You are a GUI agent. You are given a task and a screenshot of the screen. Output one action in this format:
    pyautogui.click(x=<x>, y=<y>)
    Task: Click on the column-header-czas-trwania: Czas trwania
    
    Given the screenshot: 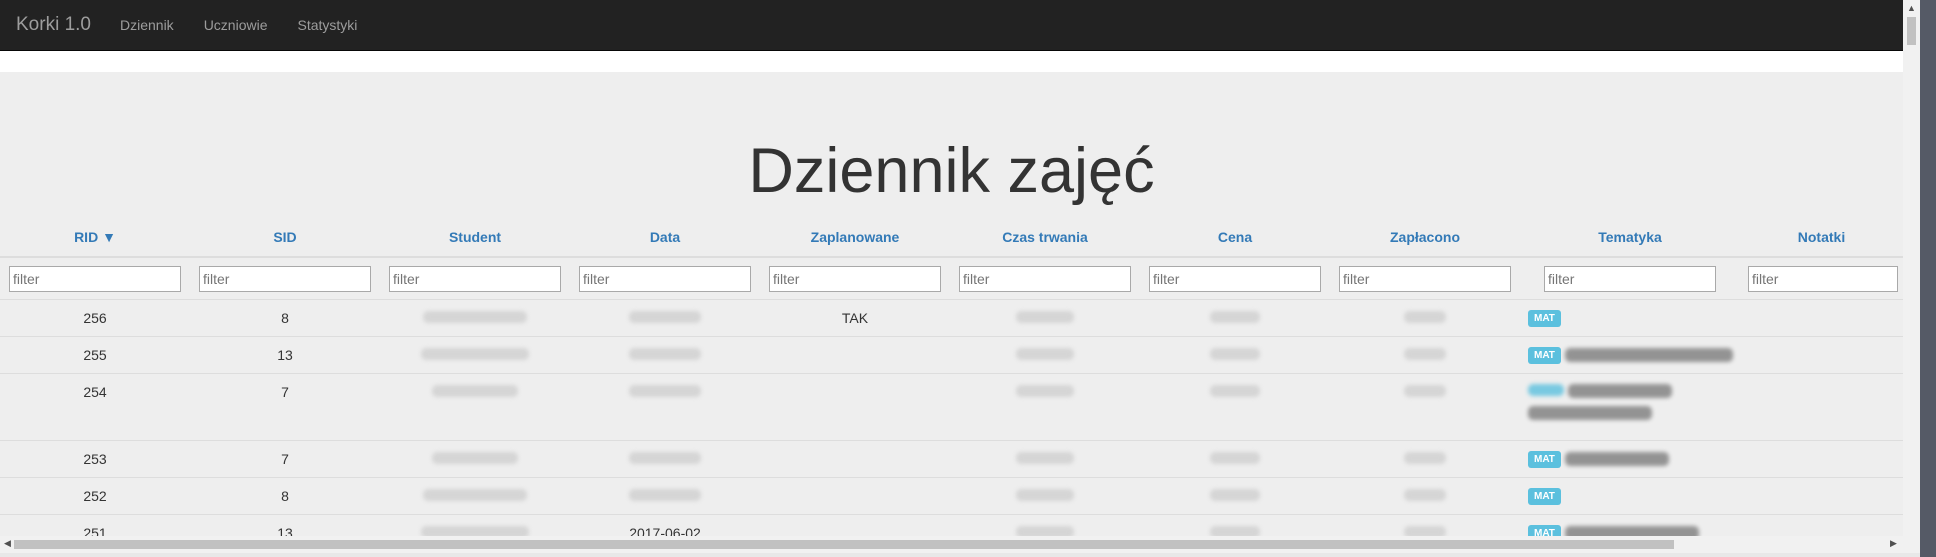 What is the action you would take?
    pyautogui.click(x=1045, y=238)
    